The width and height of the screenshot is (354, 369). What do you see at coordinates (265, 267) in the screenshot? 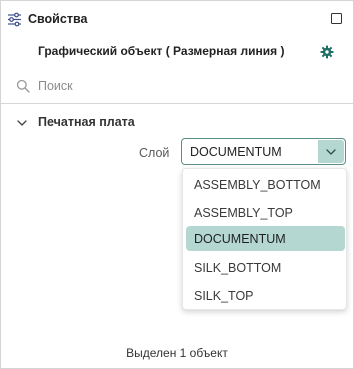
I see `dropdown-option-silk-bottom: SILK_BOTTOM` at bounding box center [265, 267].